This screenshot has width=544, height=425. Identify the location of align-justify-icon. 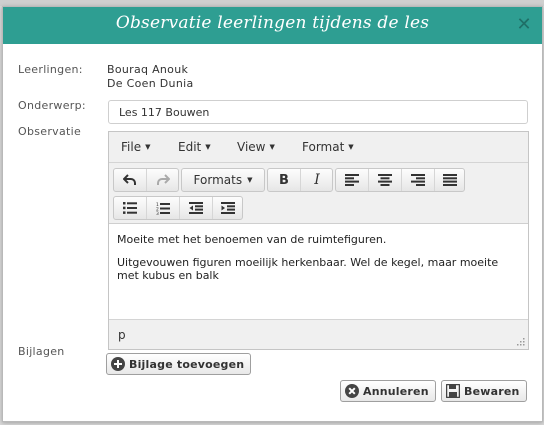
(450, 180).